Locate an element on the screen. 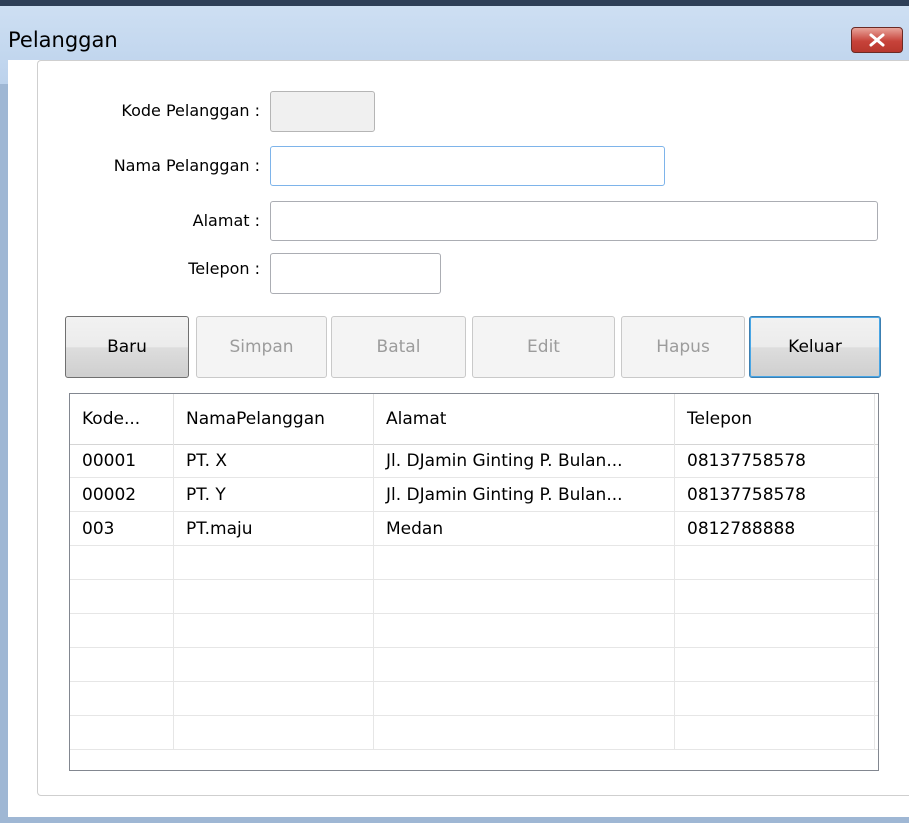 The width and height of the screenshot is (909, 823). alamat-label: Alamat : is located at coordinates (226, 220).